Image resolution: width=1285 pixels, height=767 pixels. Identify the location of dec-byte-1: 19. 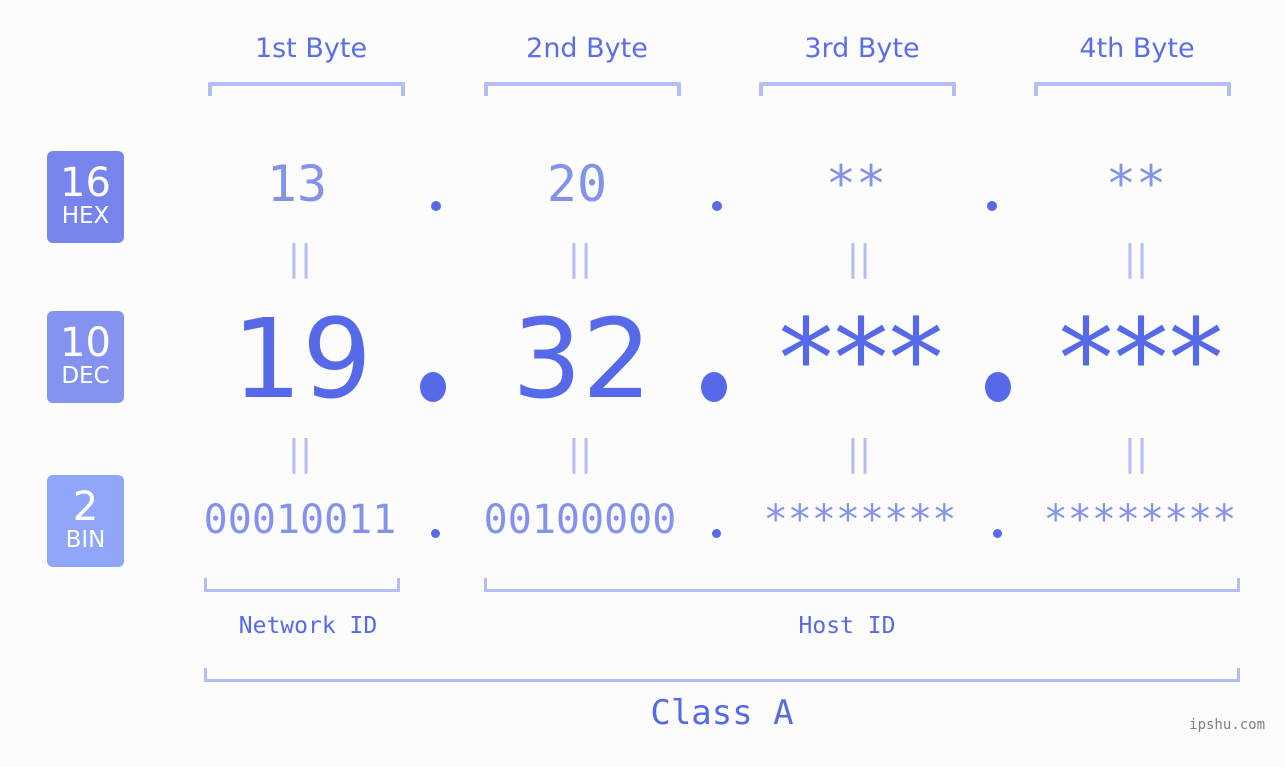
(302, 359).